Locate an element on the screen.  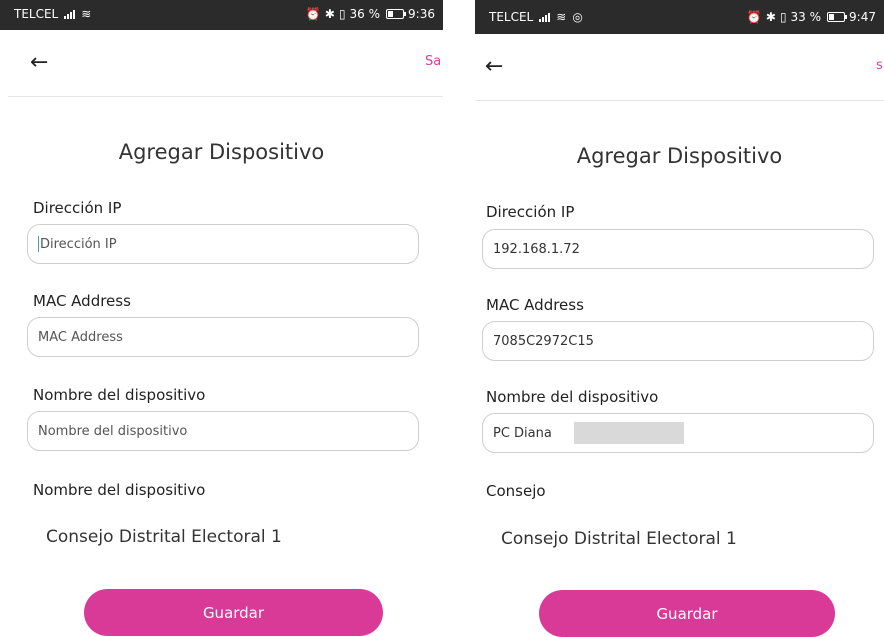
device-name-placeholder: Nombre del dispositivo is located at coordinates (113, 431).